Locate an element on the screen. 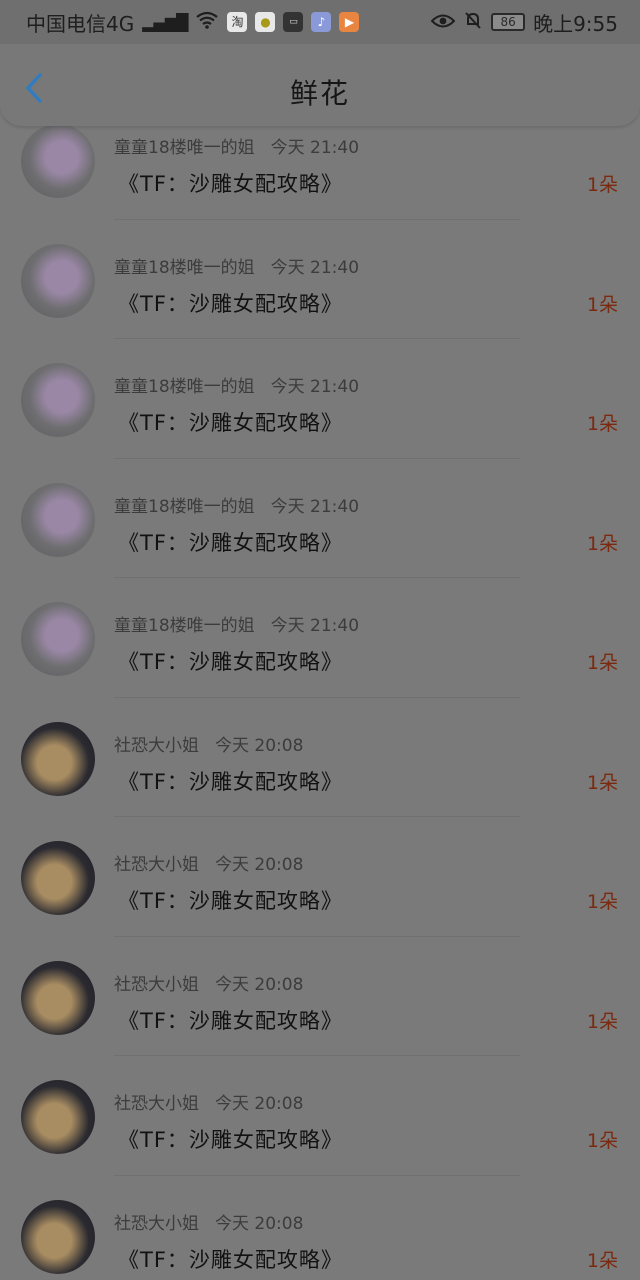 The image size is (640, 1280). media-play-icon: ▶ is located at coordinates (349, 22).